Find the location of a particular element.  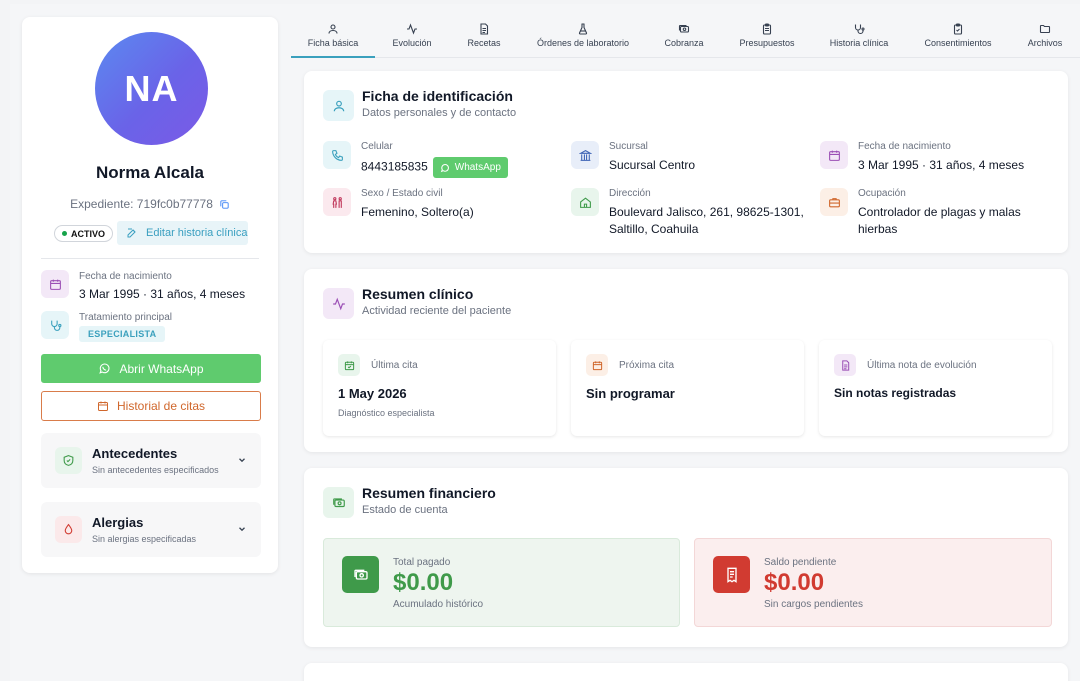

shield-check-icon is located at coordinates (68, 460).